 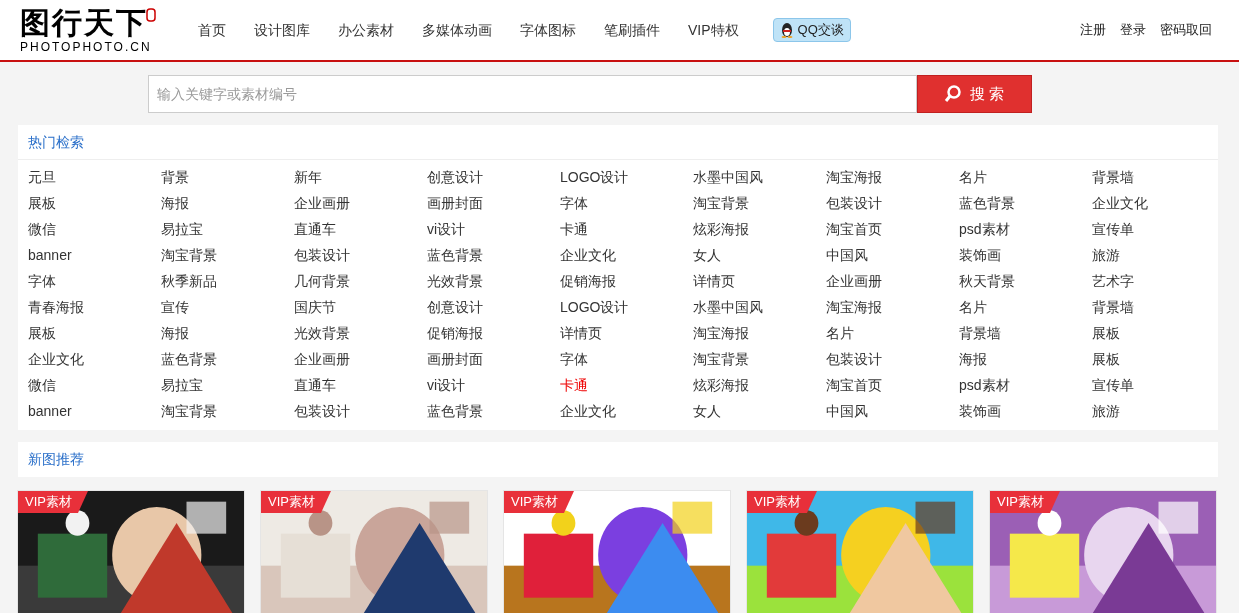 I want to click on search-field: 输入关键字或素材编号, so click(x=532, y=94).